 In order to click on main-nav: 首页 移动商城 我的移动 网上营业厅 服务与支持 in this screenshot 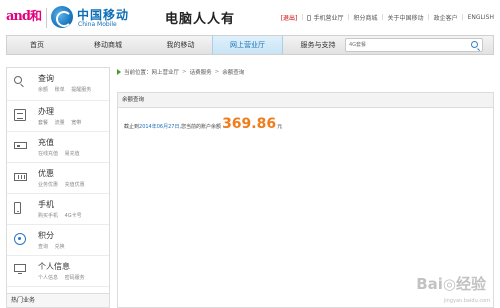, I will do `click(250, 45)`.